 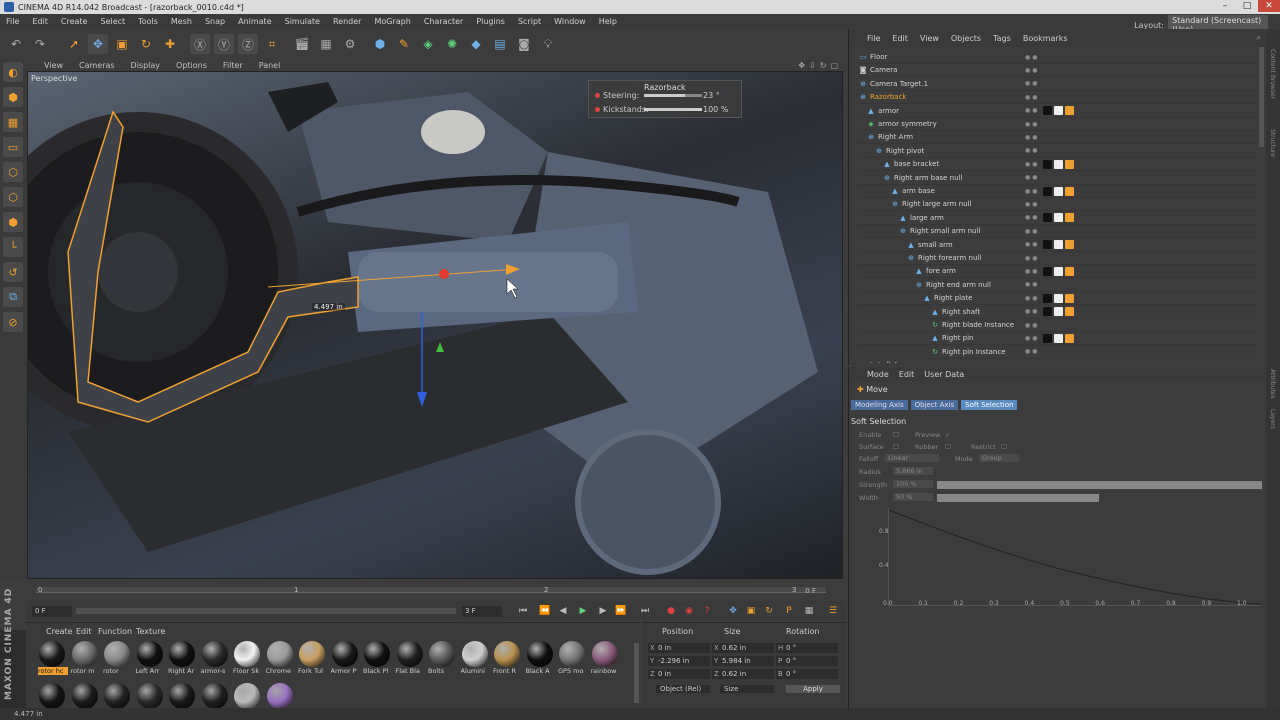 I want to click on object-row: ↻ Right blade Instance ●●, so click(x=1057, y=325).